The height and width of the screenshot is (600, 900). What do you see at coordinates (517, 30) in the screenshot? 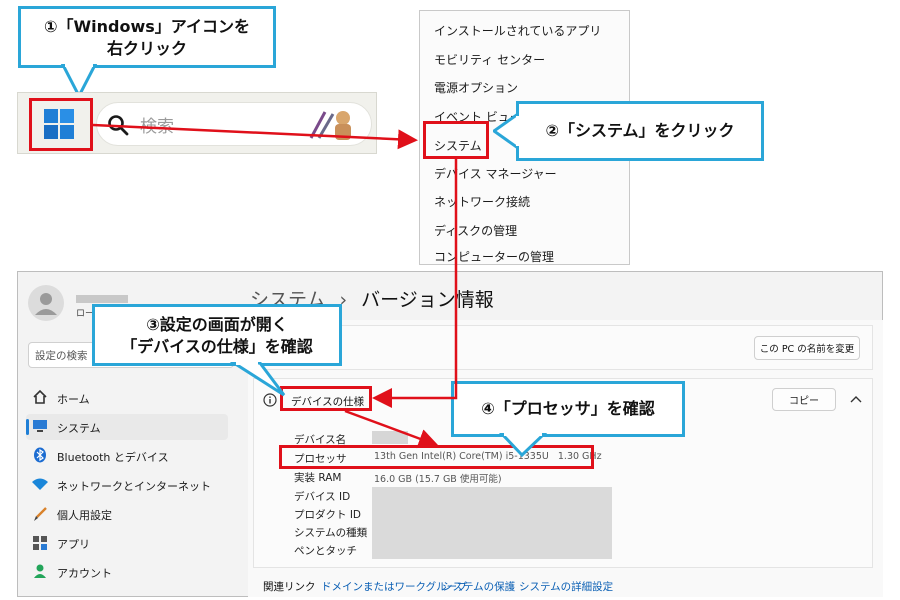
I see `menu-item-installed-apps: インストールされているアプリ` at bounding box center [517, 30].